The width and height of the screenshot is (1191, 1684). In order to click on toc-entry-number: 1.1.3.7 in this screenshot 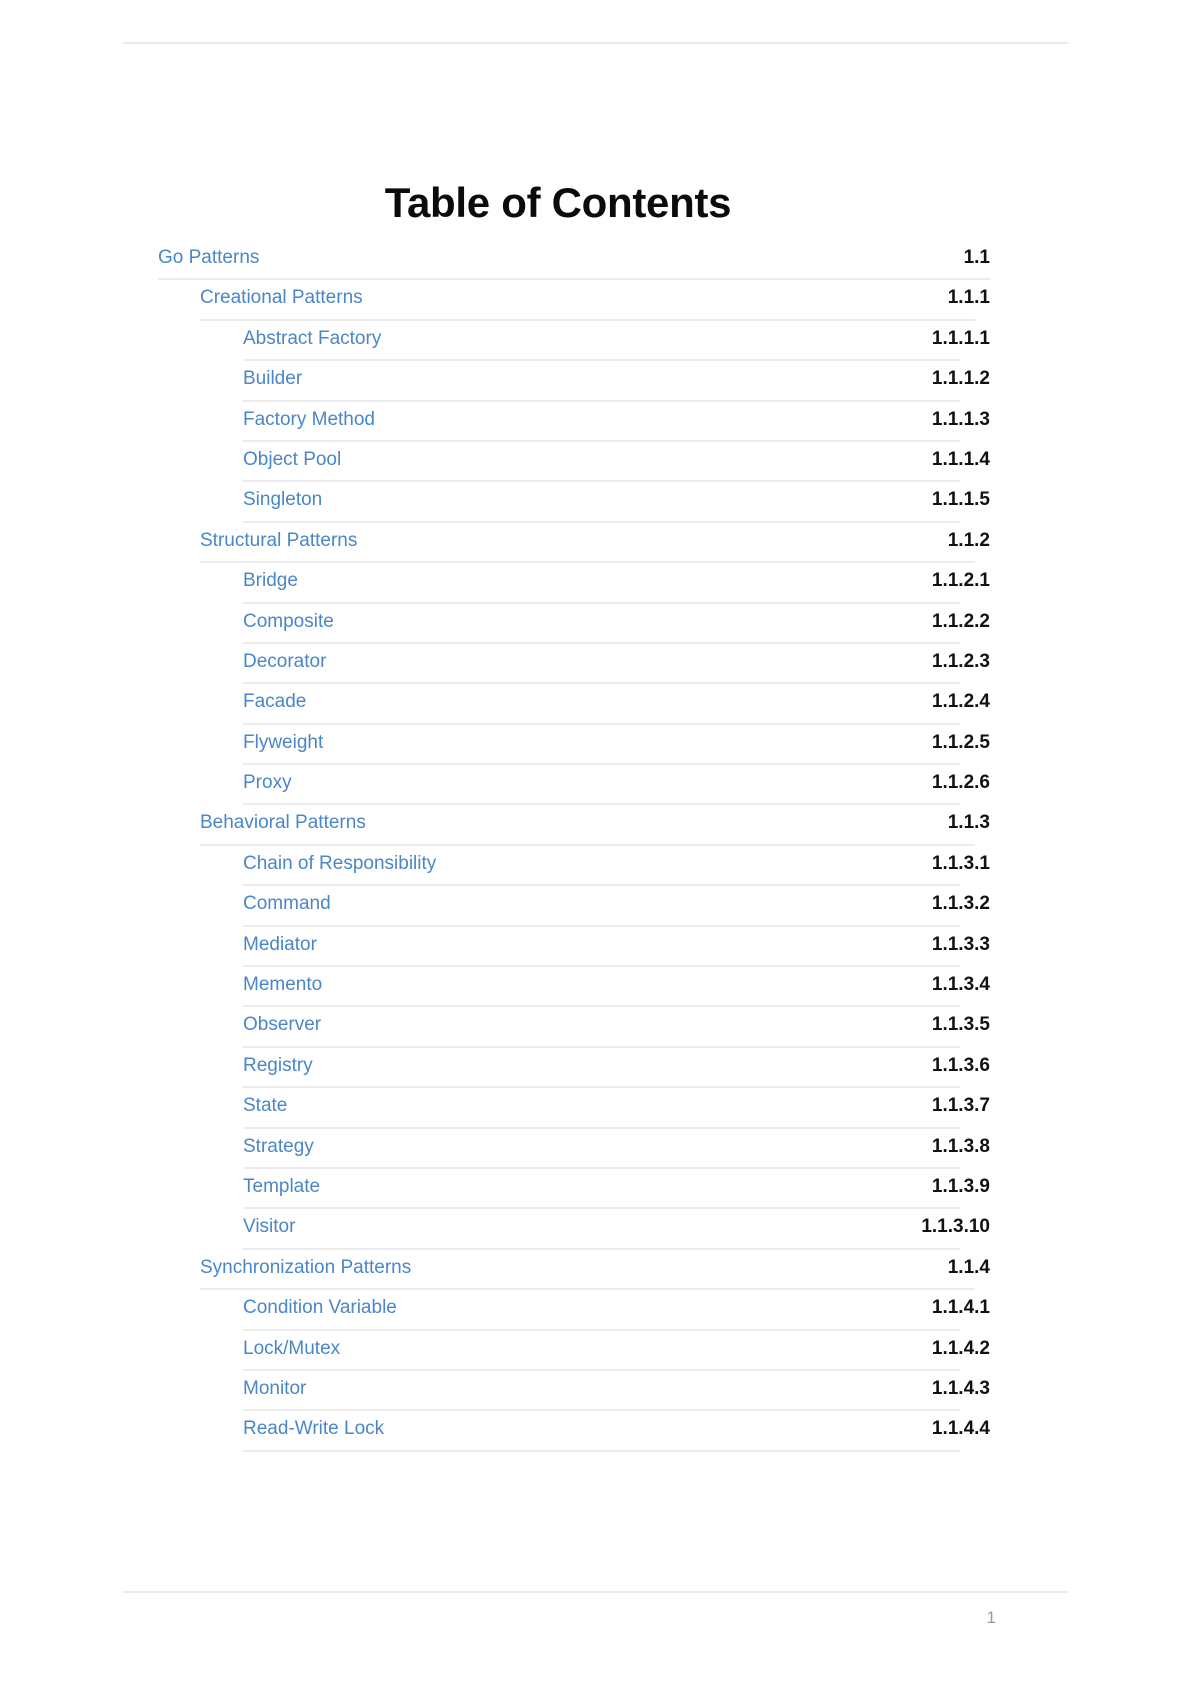, I will do `click(960, 1106)`.